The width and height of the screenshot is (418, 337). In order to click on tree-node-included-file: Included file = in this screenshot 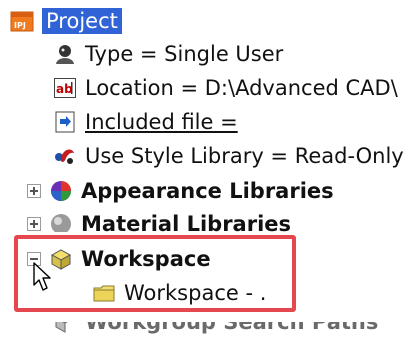, I will do `click(145, 122)`.